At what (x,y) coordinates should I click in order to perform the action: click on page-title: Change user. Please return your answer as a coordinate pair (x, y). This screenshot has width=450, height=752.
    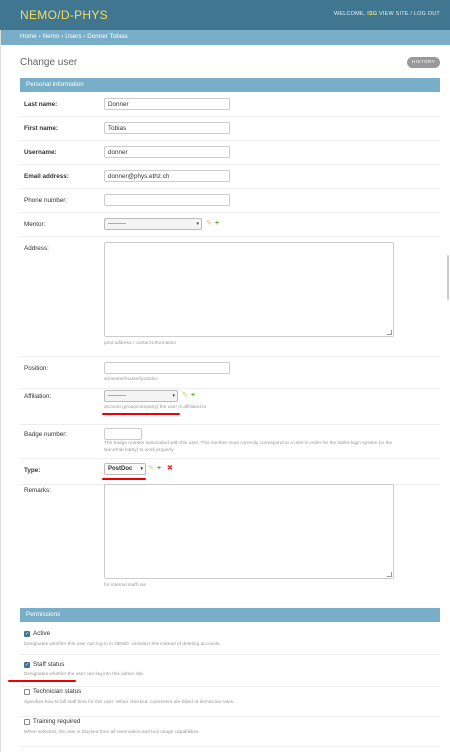
    Looking at the image, I should click on (49, 62).